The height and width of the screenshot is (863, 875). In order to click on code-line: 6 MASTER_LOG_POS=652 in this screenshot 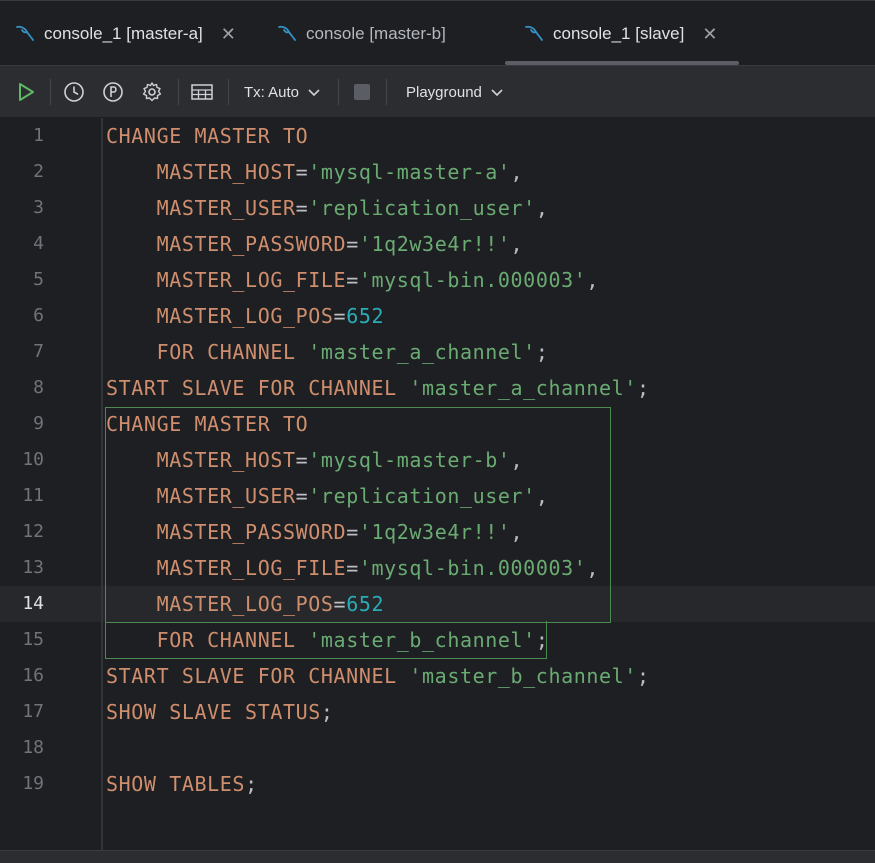, I will do `click(437, 316)`.